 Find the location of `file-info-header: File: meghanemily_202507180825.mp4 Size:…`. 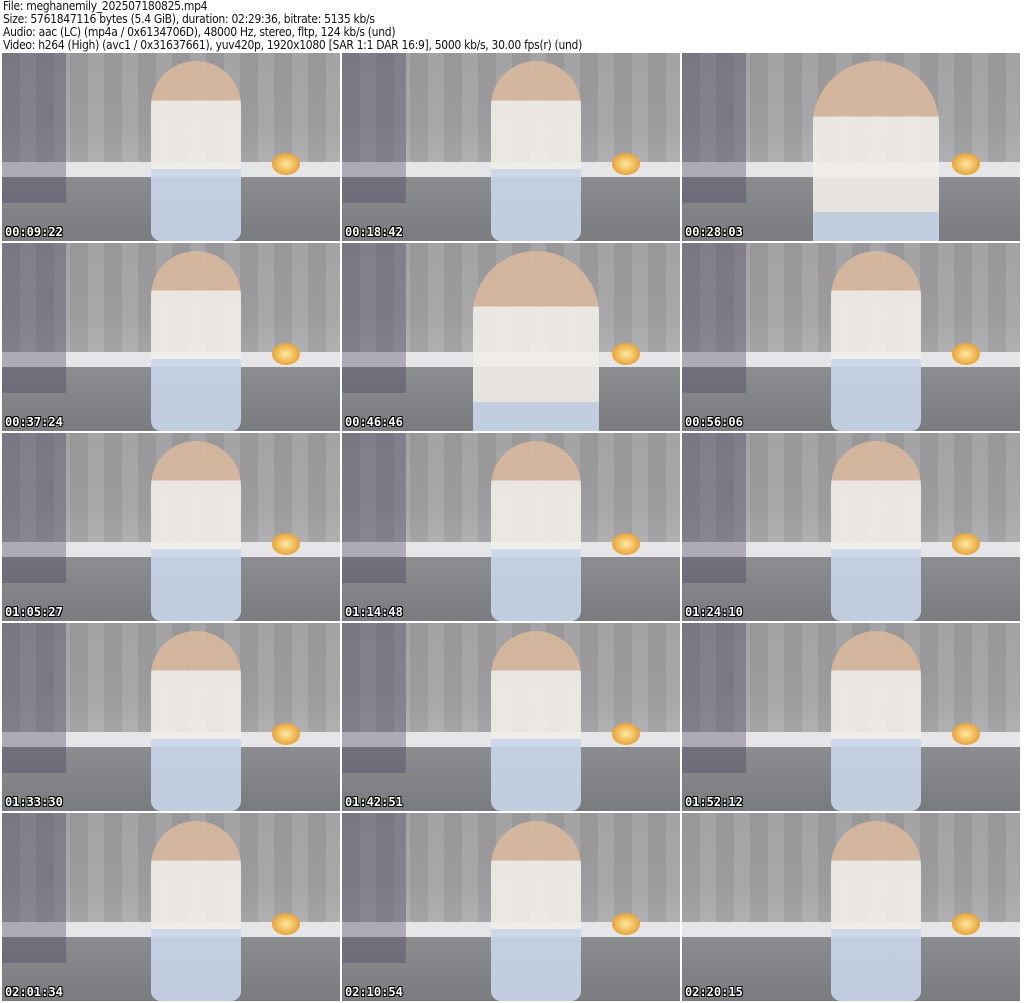

file-info-header: File: meghanemily_202507180825.mp4 Size:… is located at coordinates (292, 26).